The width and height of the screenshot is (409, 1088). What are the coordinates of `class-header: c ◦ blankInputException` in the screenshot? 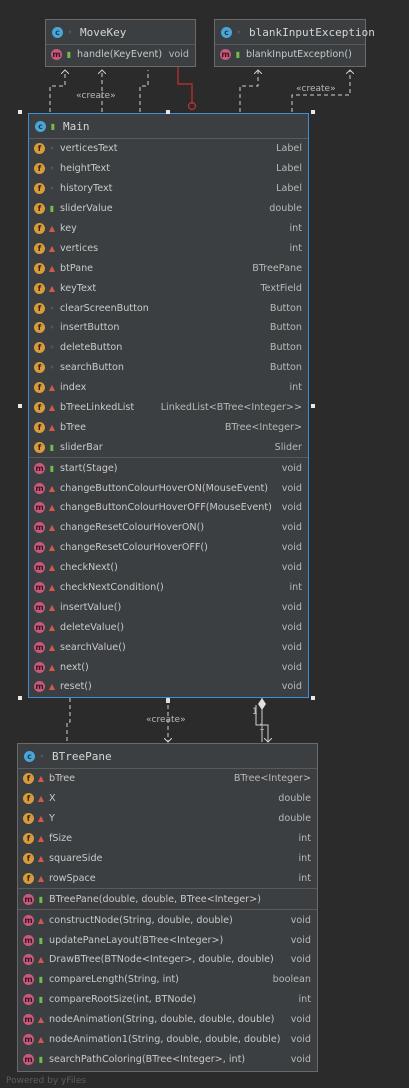 It's located at (295, 32).